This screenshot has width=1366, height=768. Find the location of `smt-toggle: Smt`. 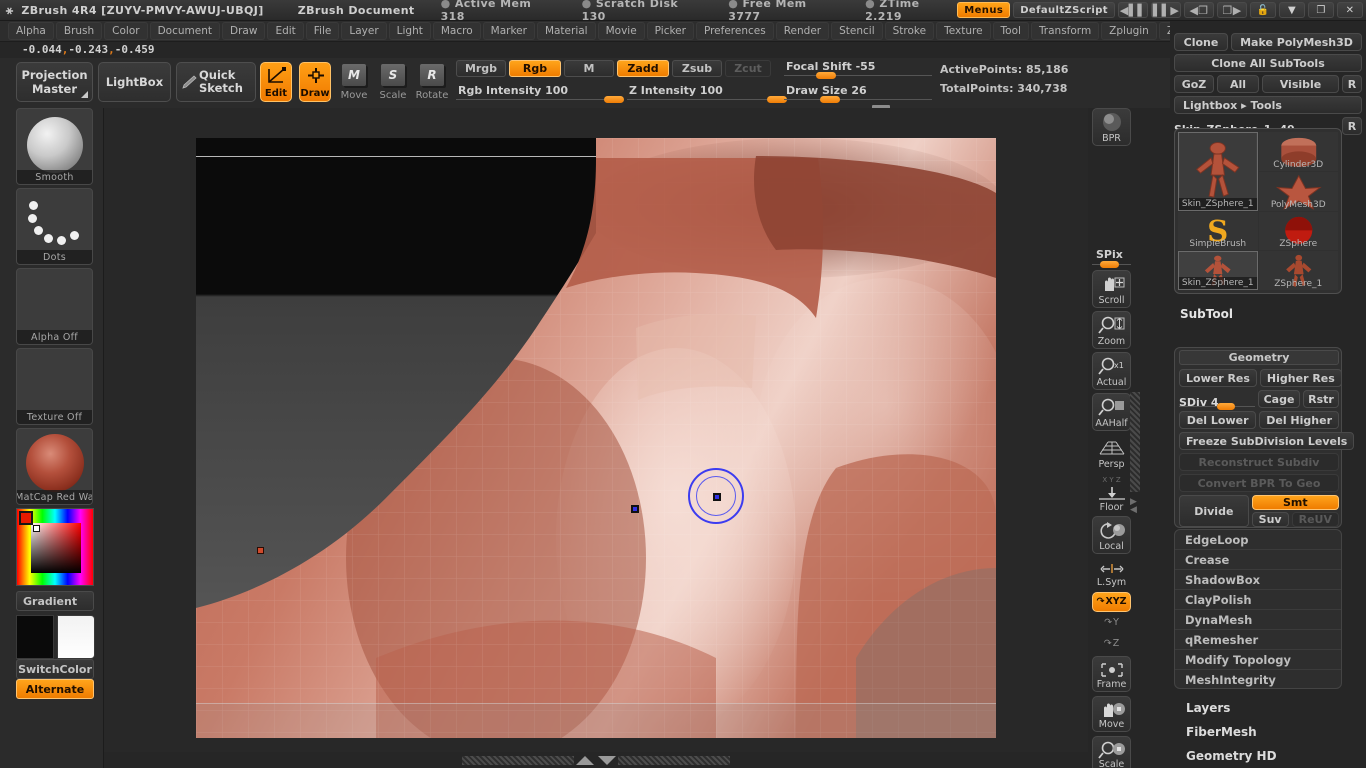

smt-toggle: Smt is located at coordinates (1295, 502).